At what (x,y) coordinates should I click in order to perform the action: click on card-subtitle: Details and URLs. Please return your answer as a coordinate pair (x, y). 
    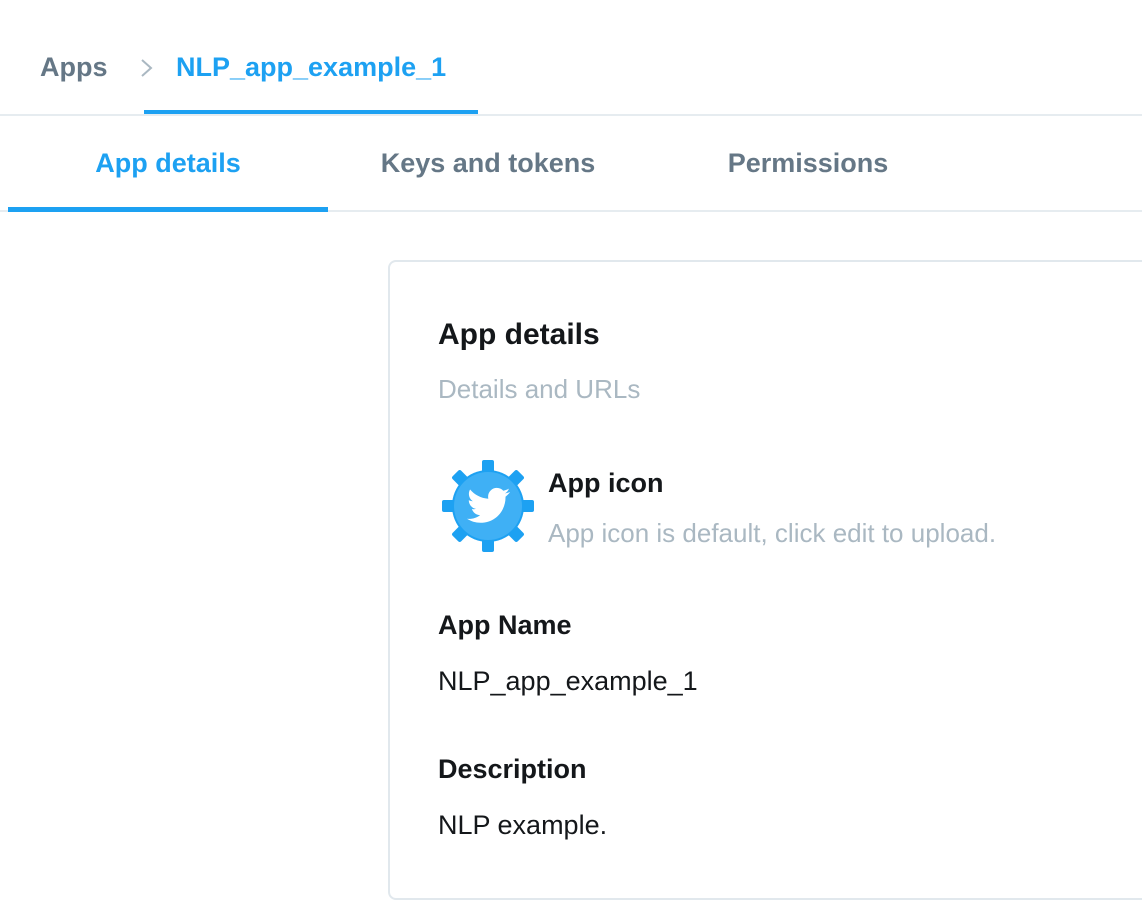
    Looking at the image, I should click on (539, 389).